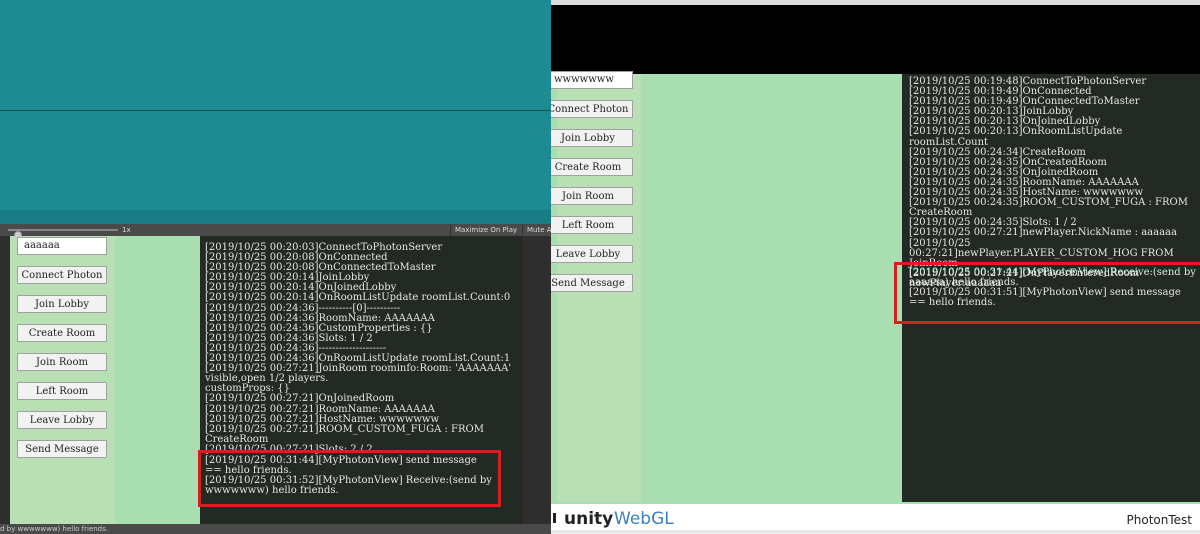  I want to click on redacted-header, so click(875, 39).